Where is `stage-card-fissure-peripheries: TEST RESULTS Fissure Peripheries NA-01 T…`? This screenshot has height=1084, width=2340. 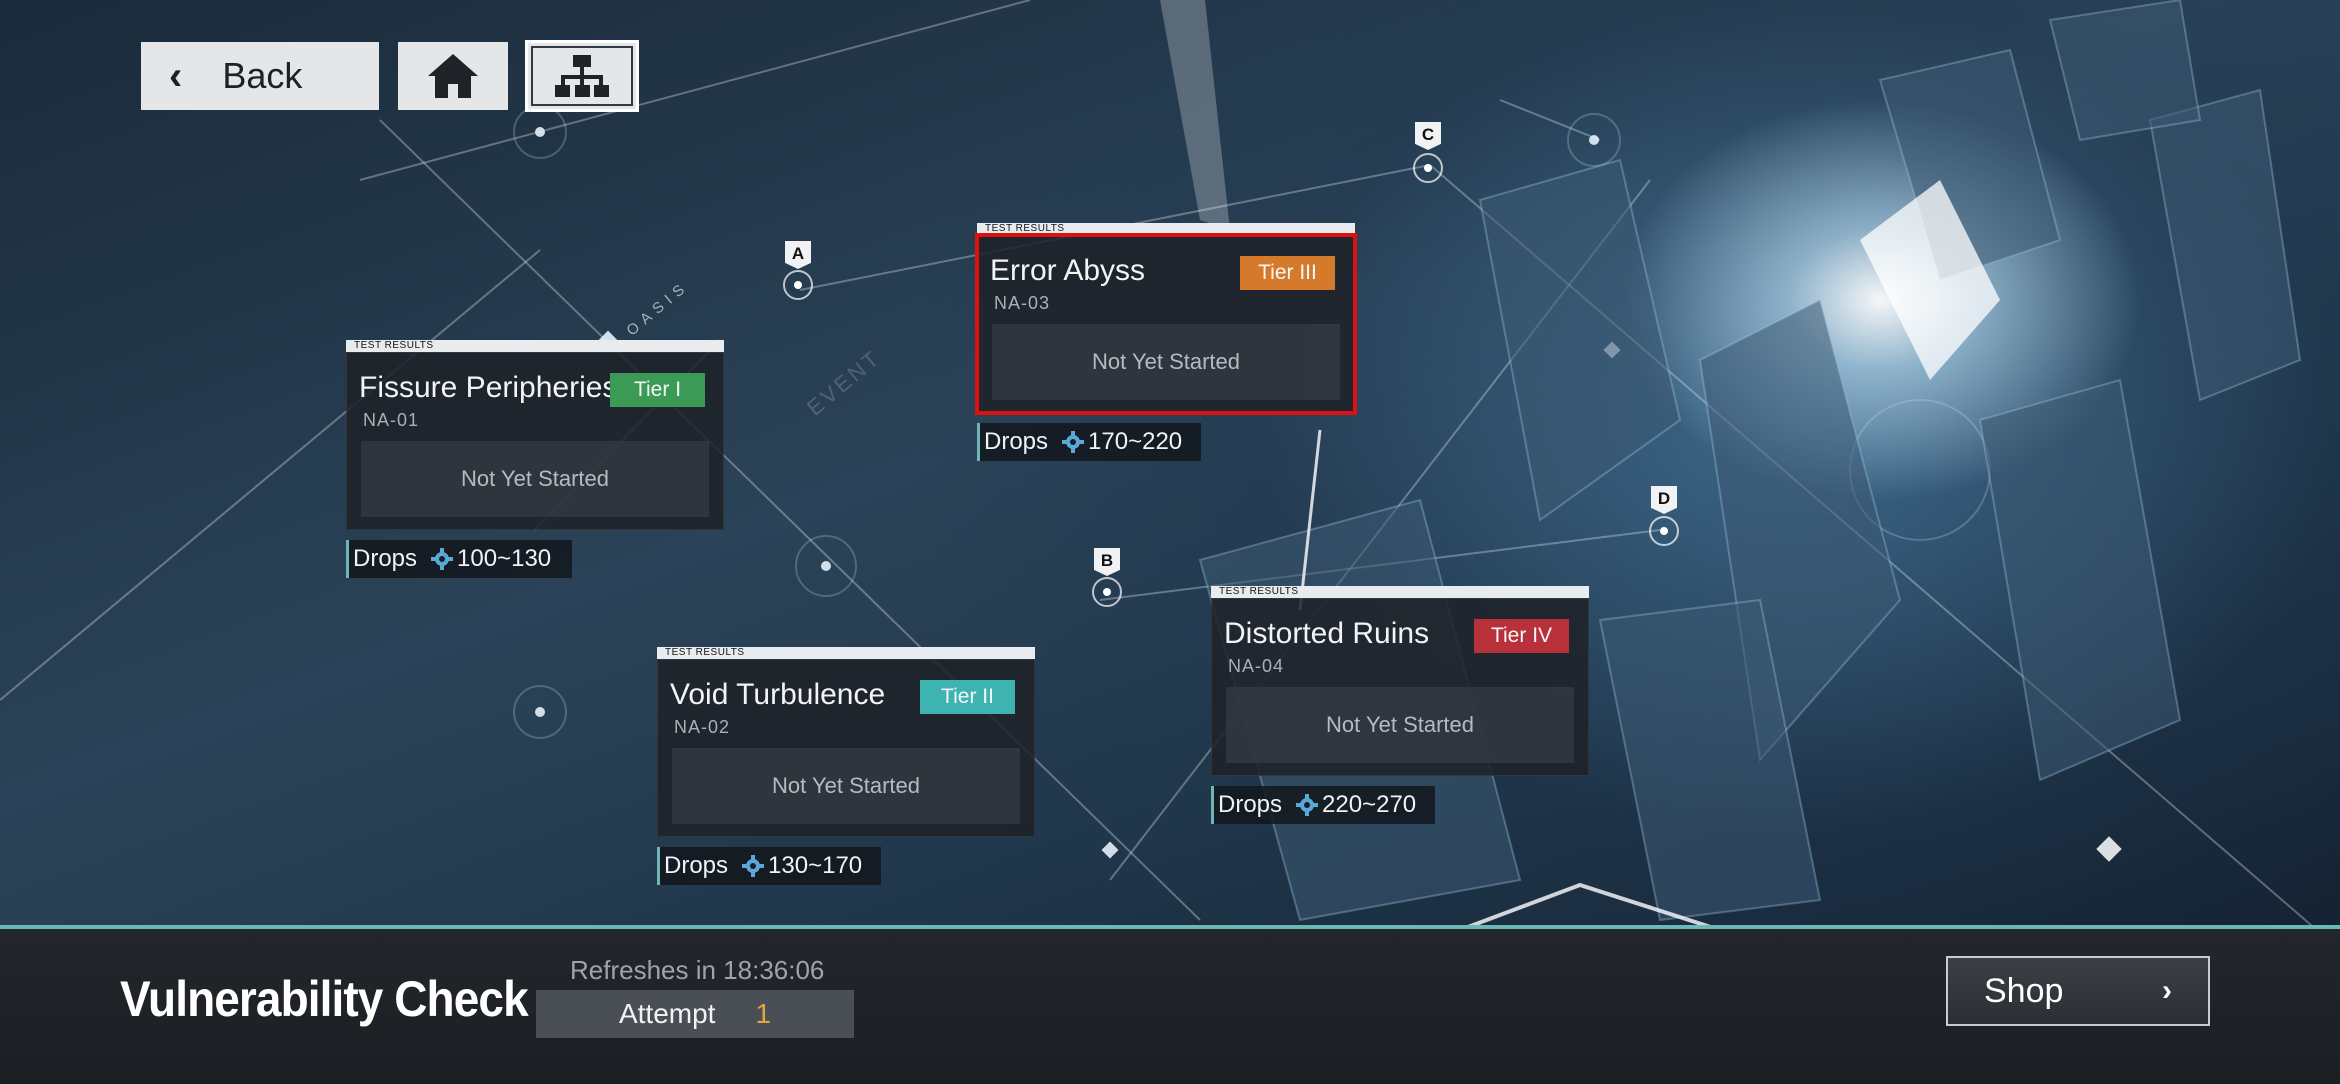 stage-card-fissure-peripheries: TEST RESULTS Fissure Peripheries NA-01 T… is located at coordinates (535, 435).